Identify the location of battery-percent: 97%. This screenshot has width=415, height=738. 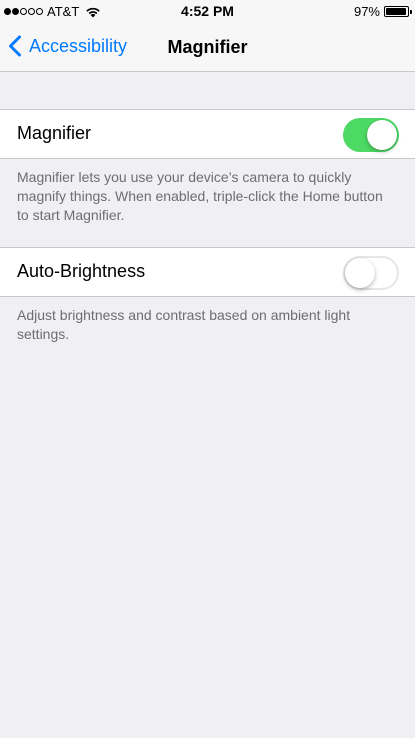
(366, 11).